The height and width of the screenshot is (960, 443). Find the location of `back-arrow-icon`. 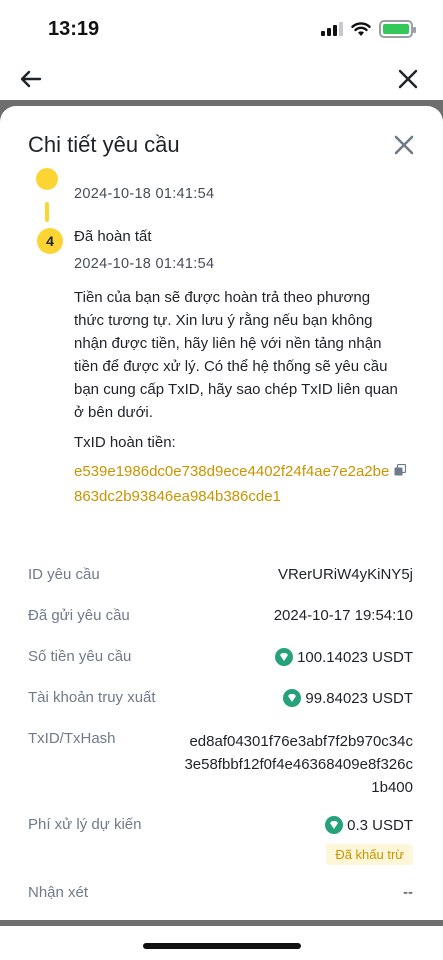

back-arrow-icon is located at coordinates (31, 79).